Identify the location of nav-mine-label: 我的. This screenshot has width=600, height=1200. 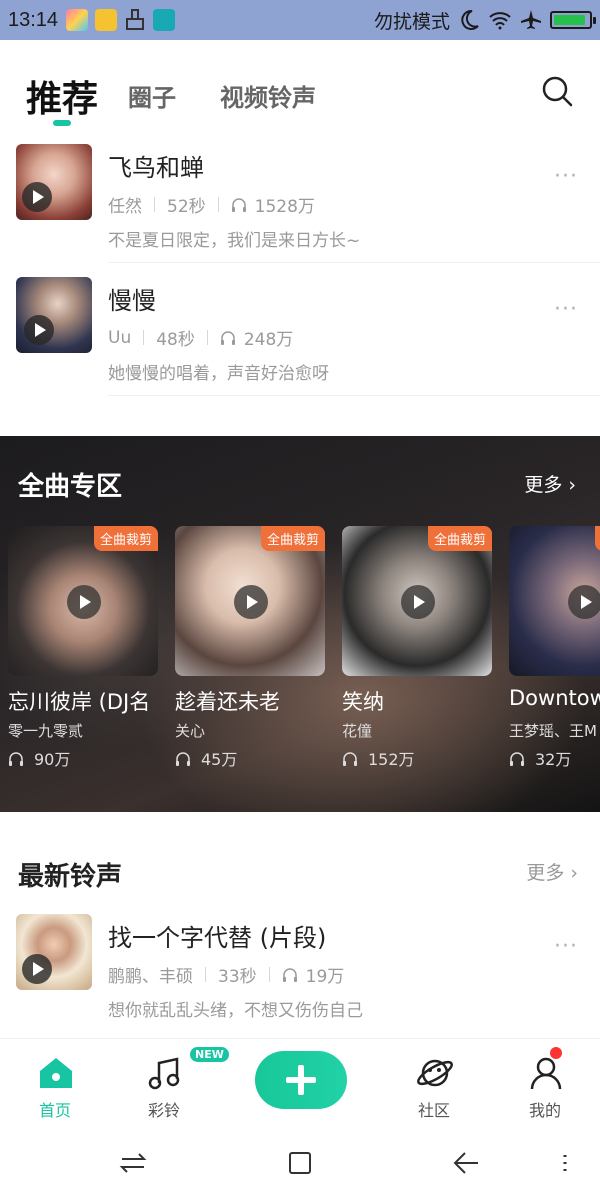
(544, 1110).